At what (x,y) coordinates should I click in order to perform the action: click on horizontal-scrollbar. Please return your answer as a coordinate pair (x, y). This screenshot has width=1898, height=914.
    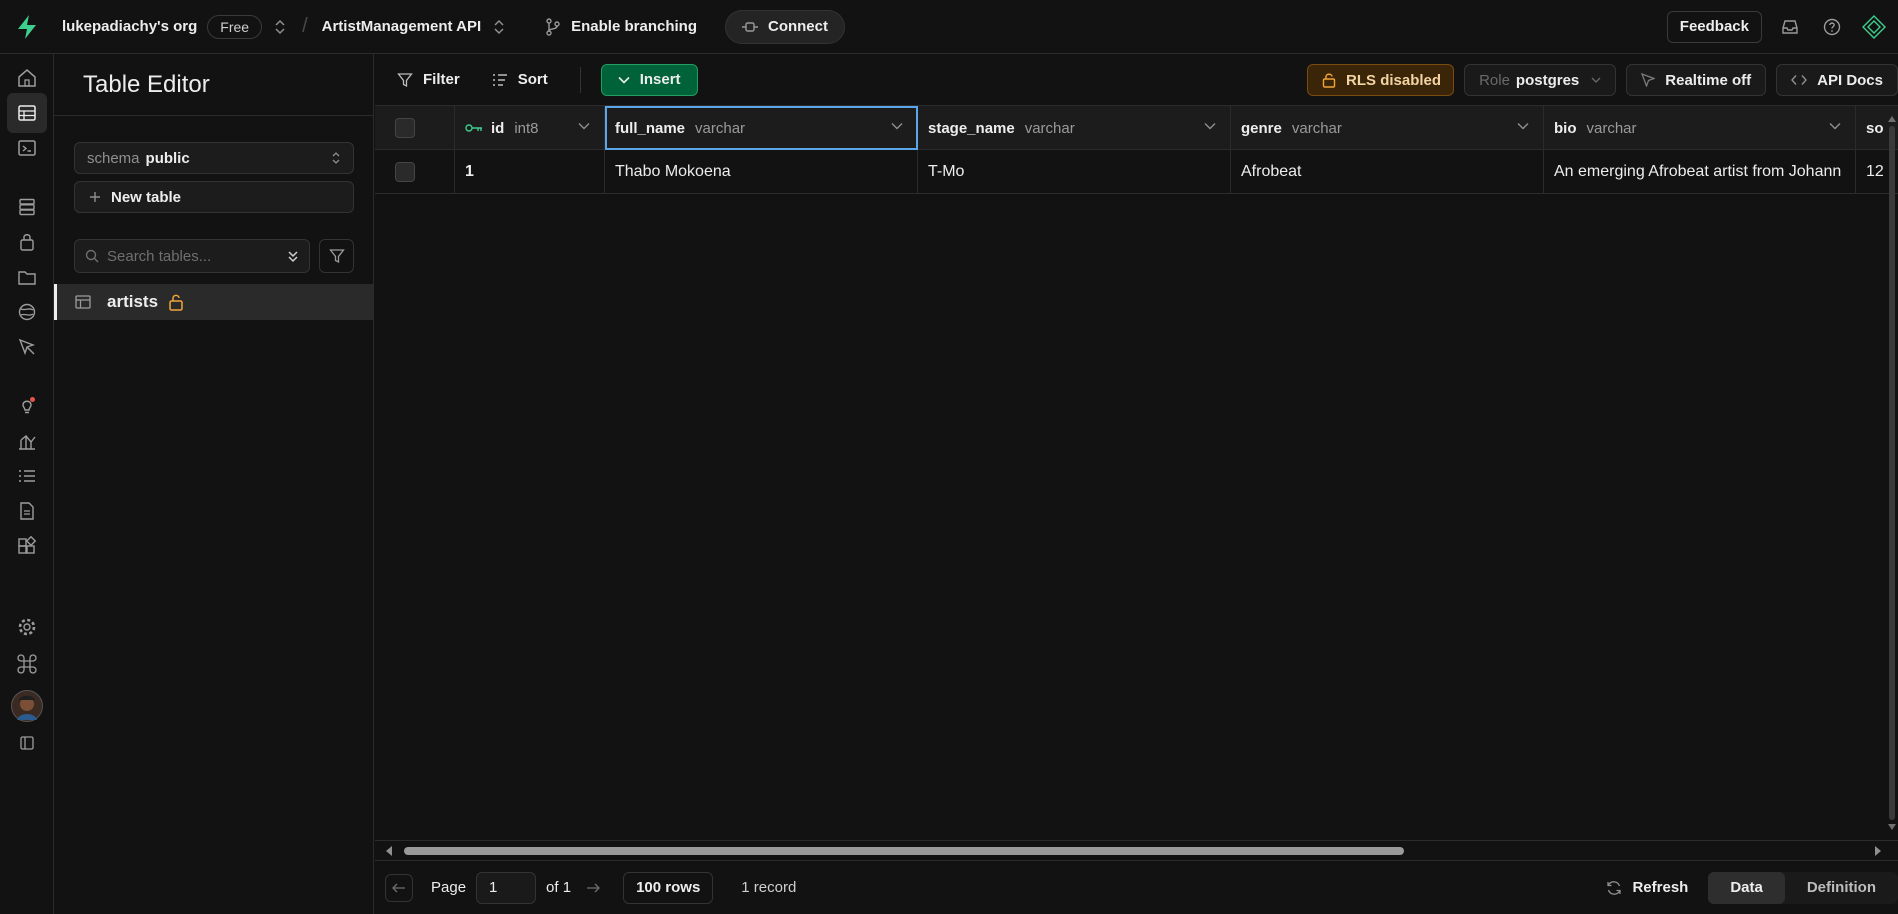
    Looking at the image, I should click on (1136, 850).